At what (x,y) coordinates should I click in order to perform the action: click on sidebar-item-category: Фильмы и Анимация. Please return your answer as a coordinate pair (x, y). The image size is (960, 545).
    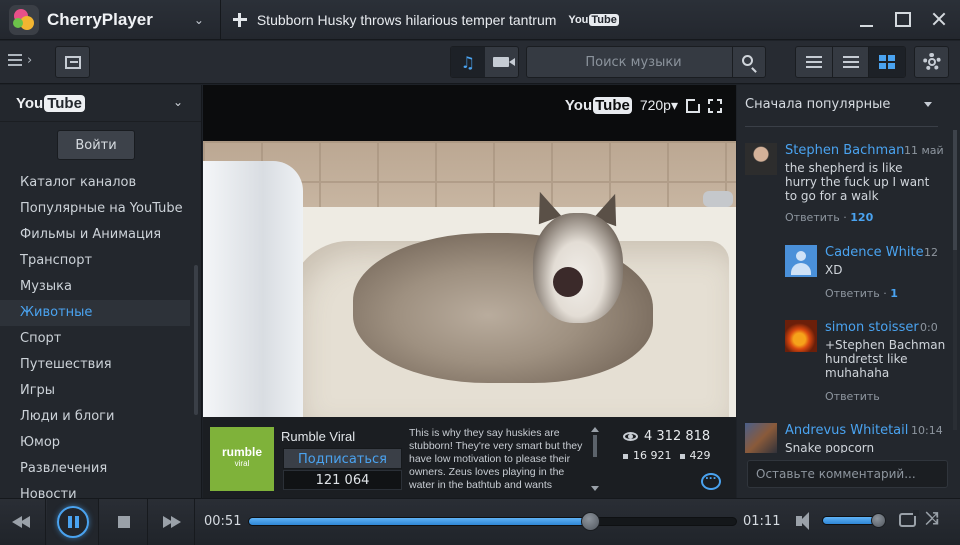
    Looking at the image, I should click on (95, 235).